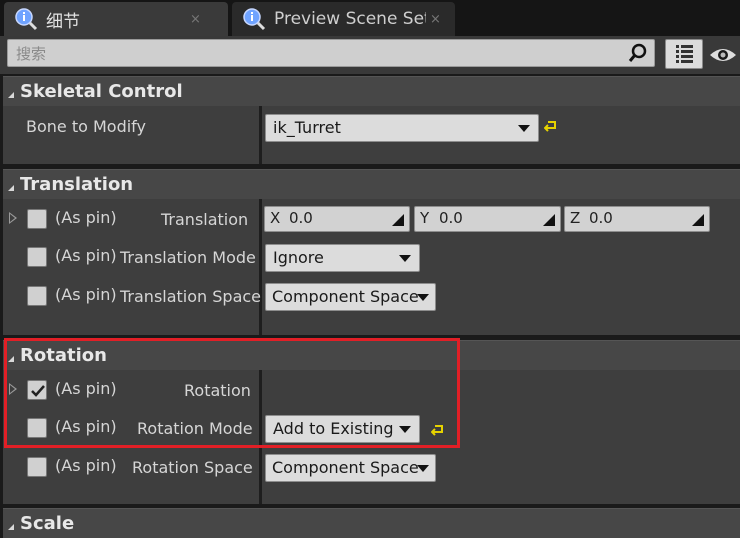 The height and width of the screenshot is (538, 740). Describe the element at coordinates (254, 19) in the screenshot. I see `preview-info-icon` at that location.